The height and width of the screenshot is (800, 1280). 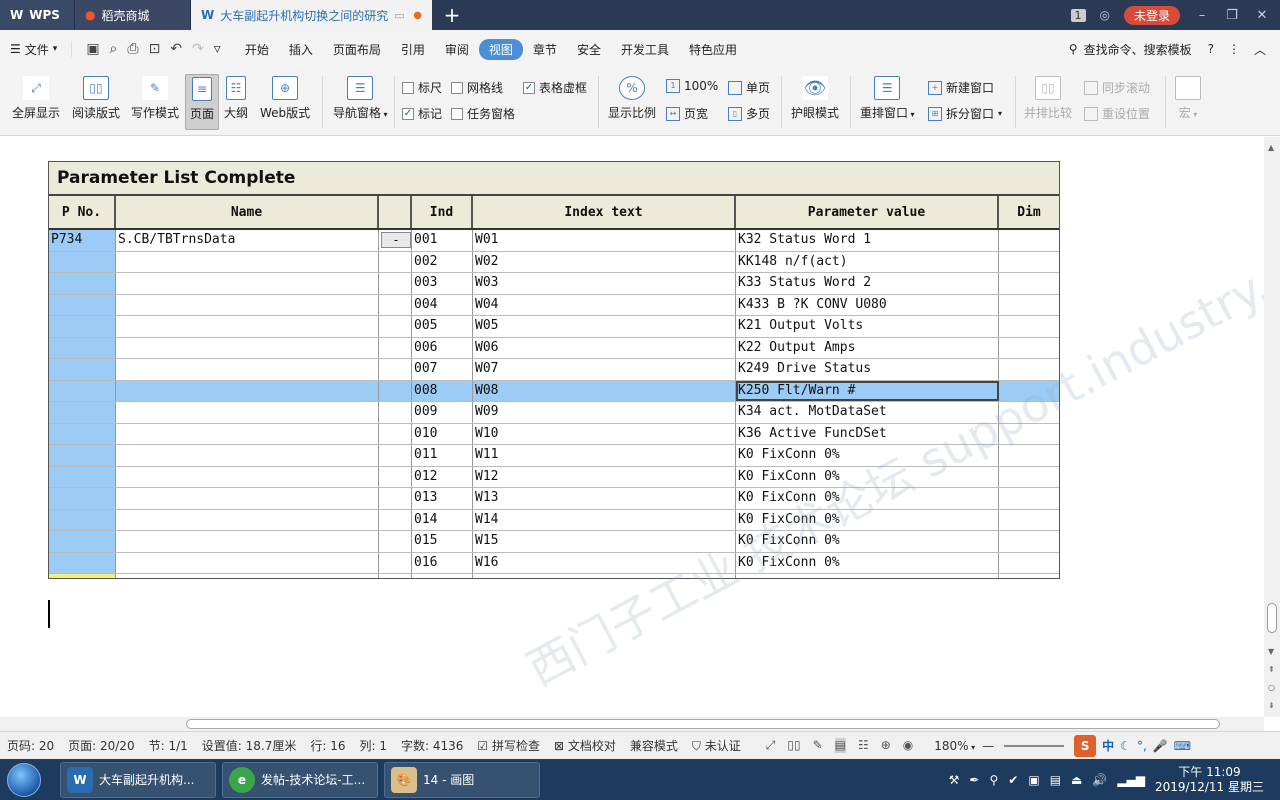 I want to click on new-tab-button: +, so click(x=452, y=15).